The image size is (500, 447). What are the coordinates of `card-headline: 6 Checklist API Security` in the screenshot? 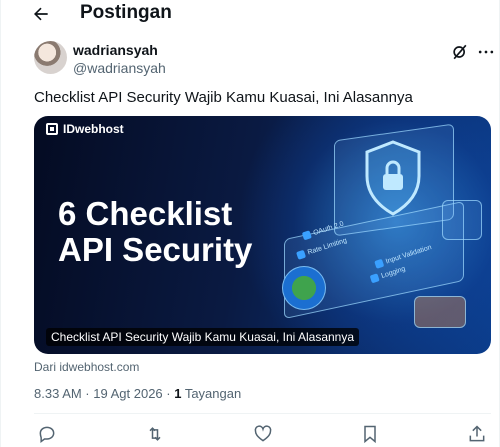 It's located at (155, 232).